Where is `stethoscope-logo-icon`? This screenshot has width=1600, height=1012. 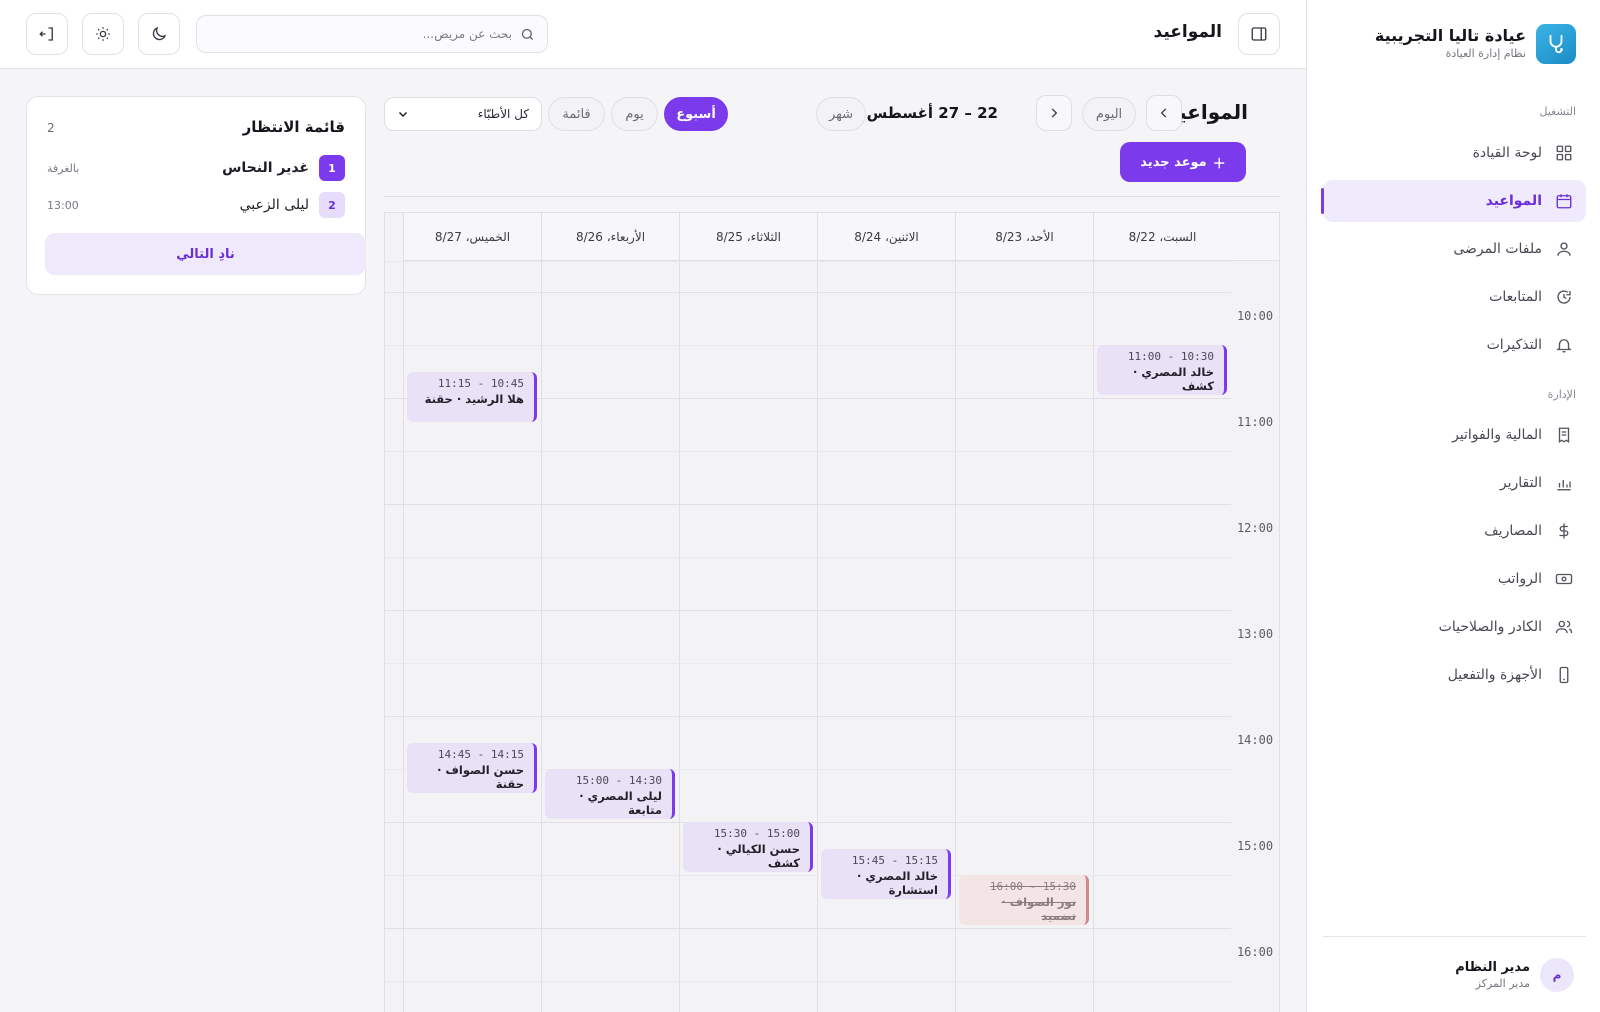
stethoscope-logo-icon is located at coordinates (1556, 44).